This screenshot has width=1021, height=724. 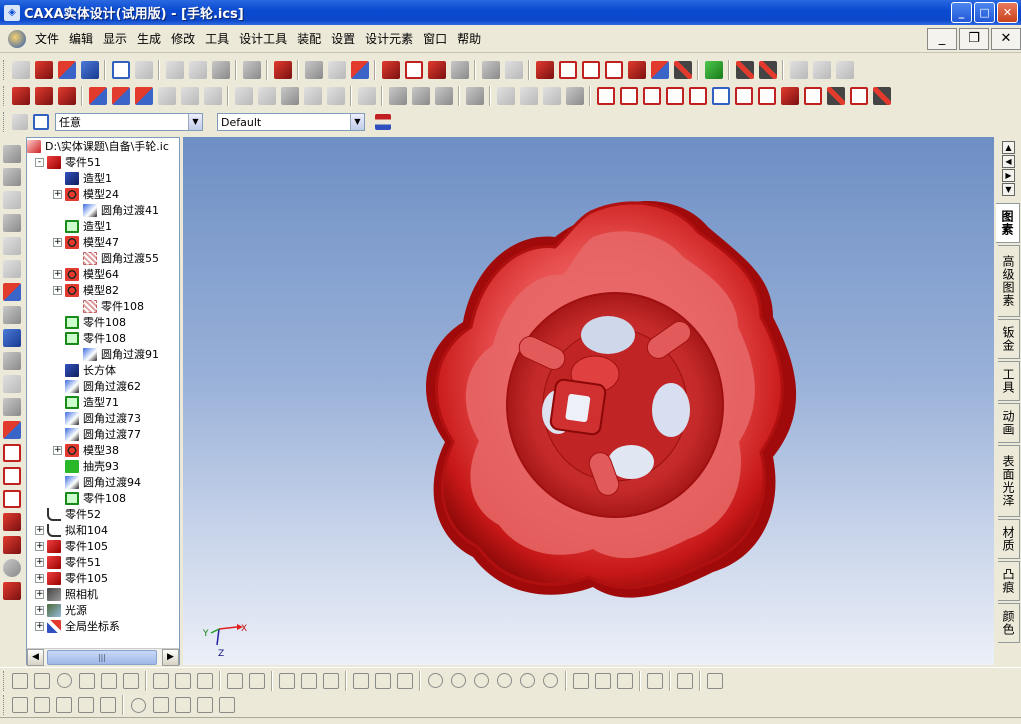 I want to click on tree-node: + 模型47, so click(x=86, y=242).